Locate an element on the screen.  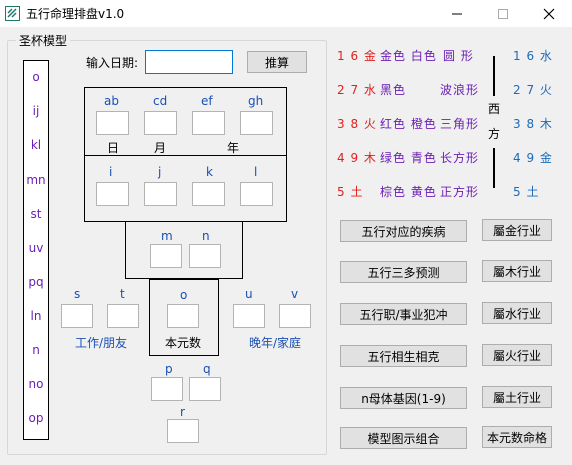
career-conflict-button: 五行职/事业犯冲 is located at coordinates (403, 314).